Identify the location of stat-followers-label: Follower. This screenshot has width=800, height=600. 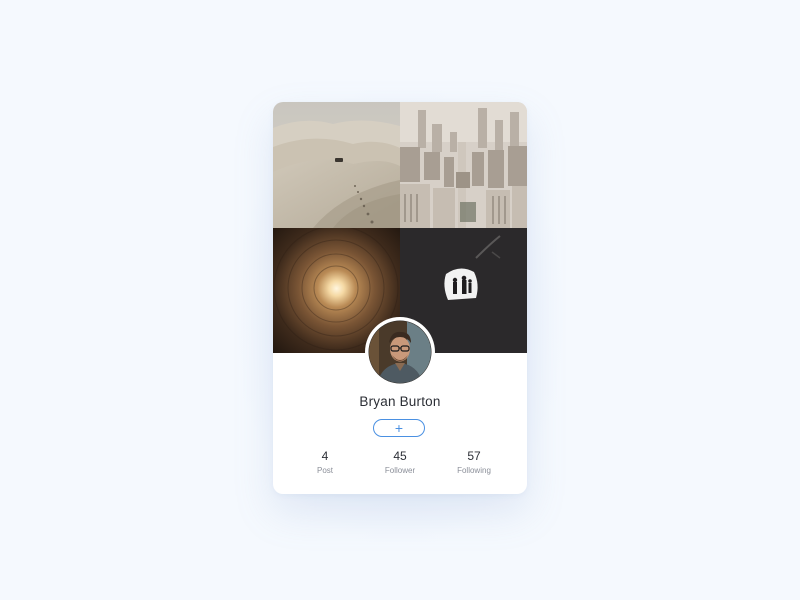
(400, 470).